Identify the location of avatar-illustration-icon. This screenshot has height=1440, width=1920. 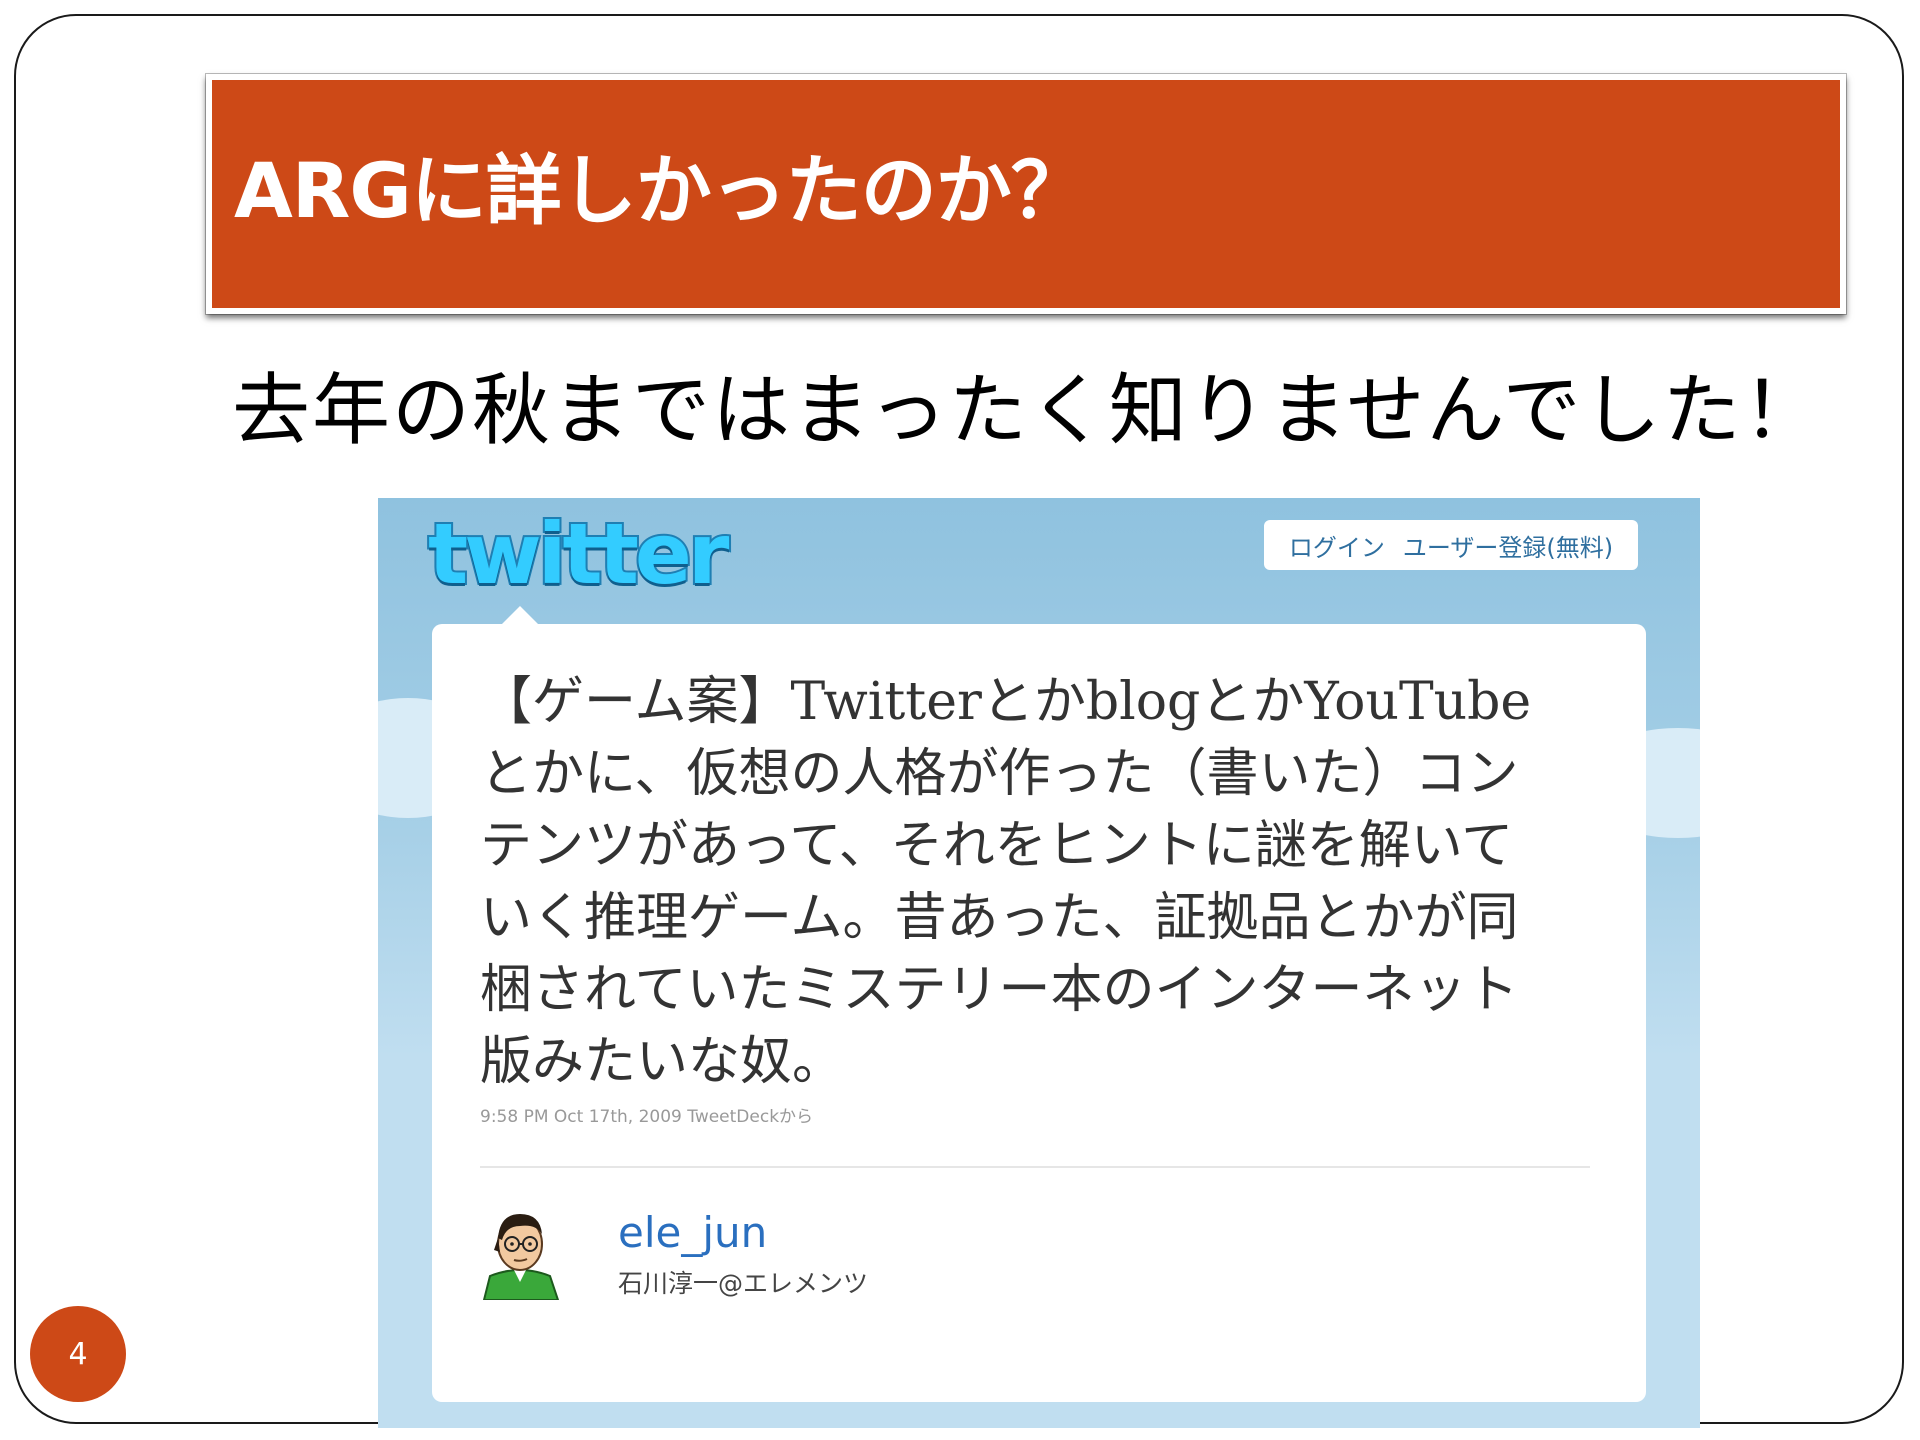
(520, 1252).